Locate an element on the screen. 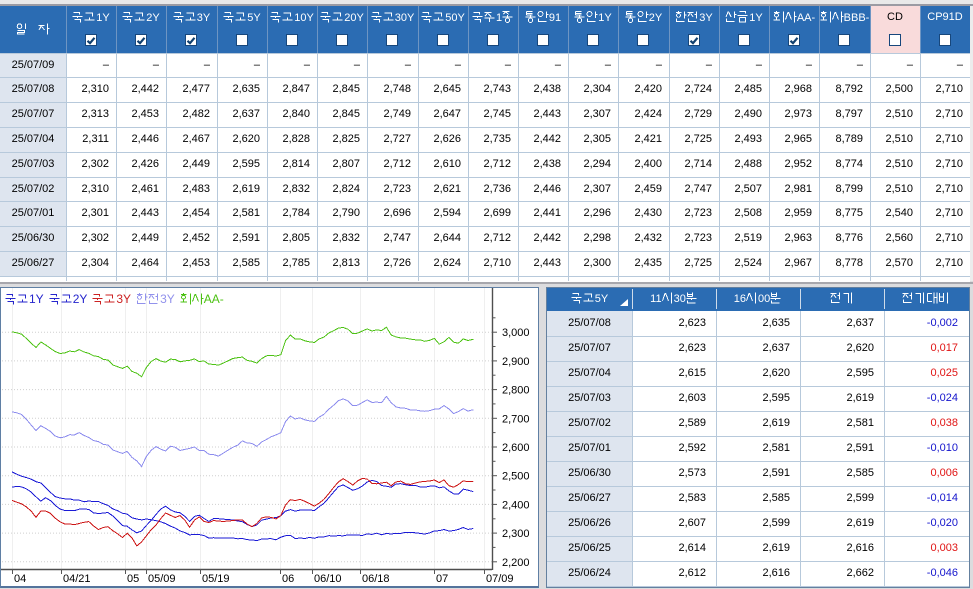 This screenshot has height=589, width=973. svg-text: 2,700 is located at coordinates (516, 419).